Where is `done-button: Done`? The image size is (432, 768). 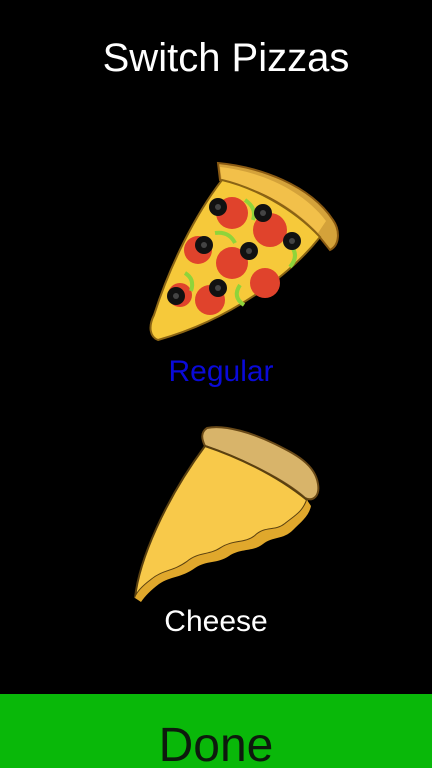
done-button: Done is located at coordinates (216, 731).